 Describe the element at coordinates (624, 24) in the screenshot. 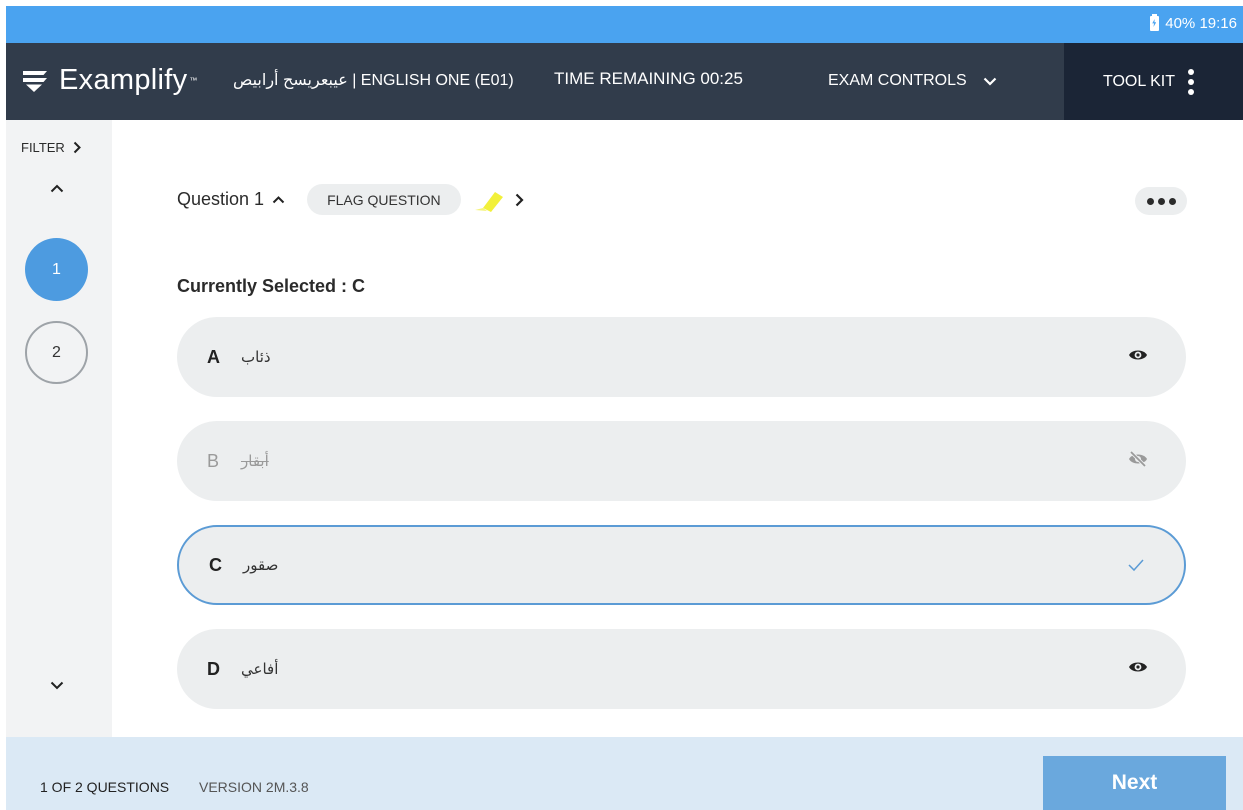

I see `status-bar: 40% 19:16` at that location.